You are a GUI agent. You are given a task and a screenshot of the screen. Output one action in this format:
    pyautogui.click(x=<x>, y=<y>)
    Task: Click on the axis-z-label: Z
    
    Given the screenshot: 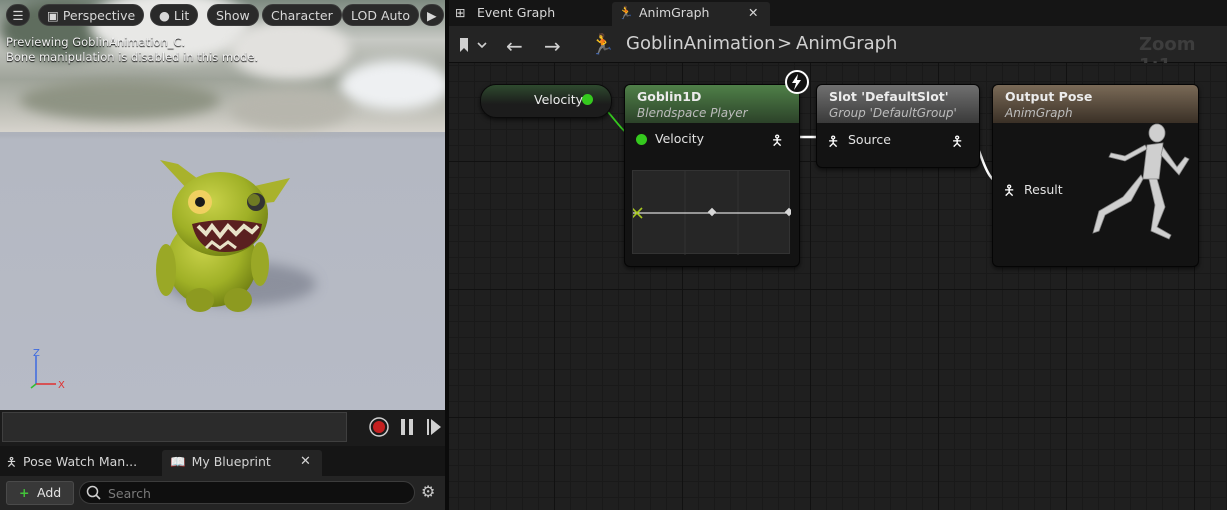 What is the action you would take?
    pyautogui.click(x=36, y=353)
    